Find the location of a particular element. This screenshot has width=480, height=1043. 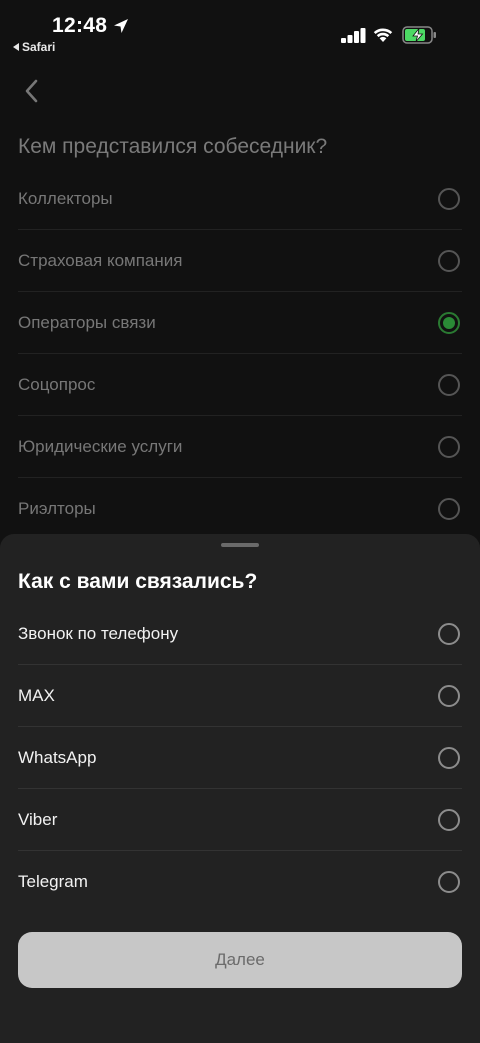

status-time: 12:48 is located at coordinates (80, 25).